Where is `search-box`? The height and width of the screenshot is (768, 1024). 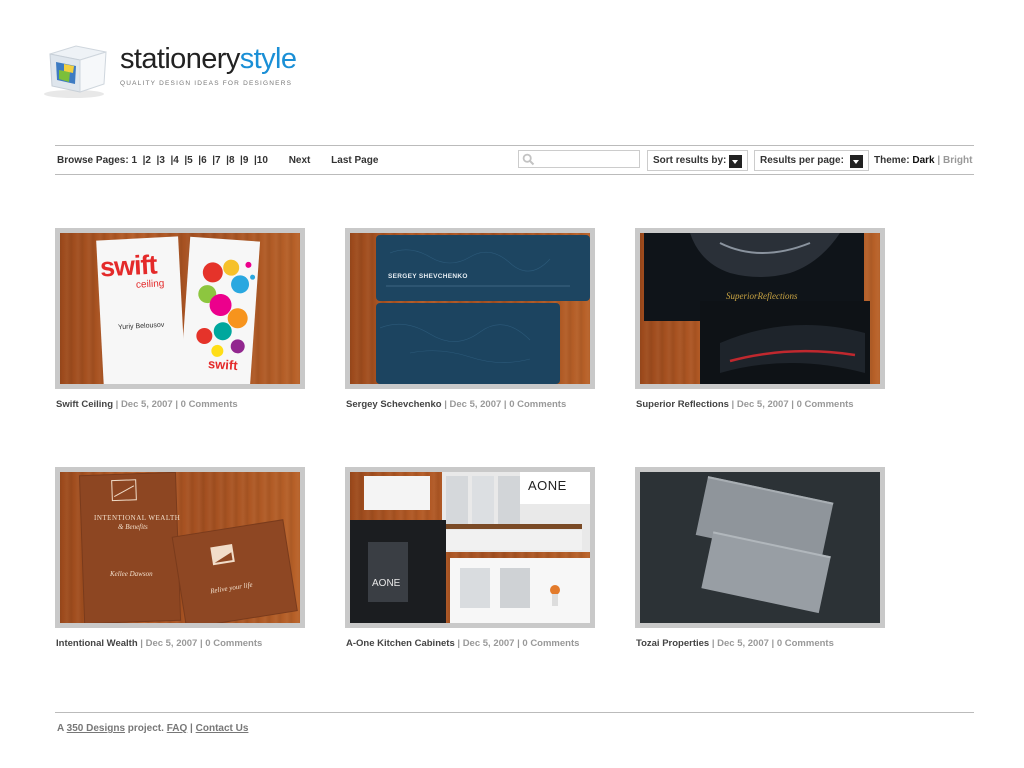
search-box is located at coordinates (579, 159).